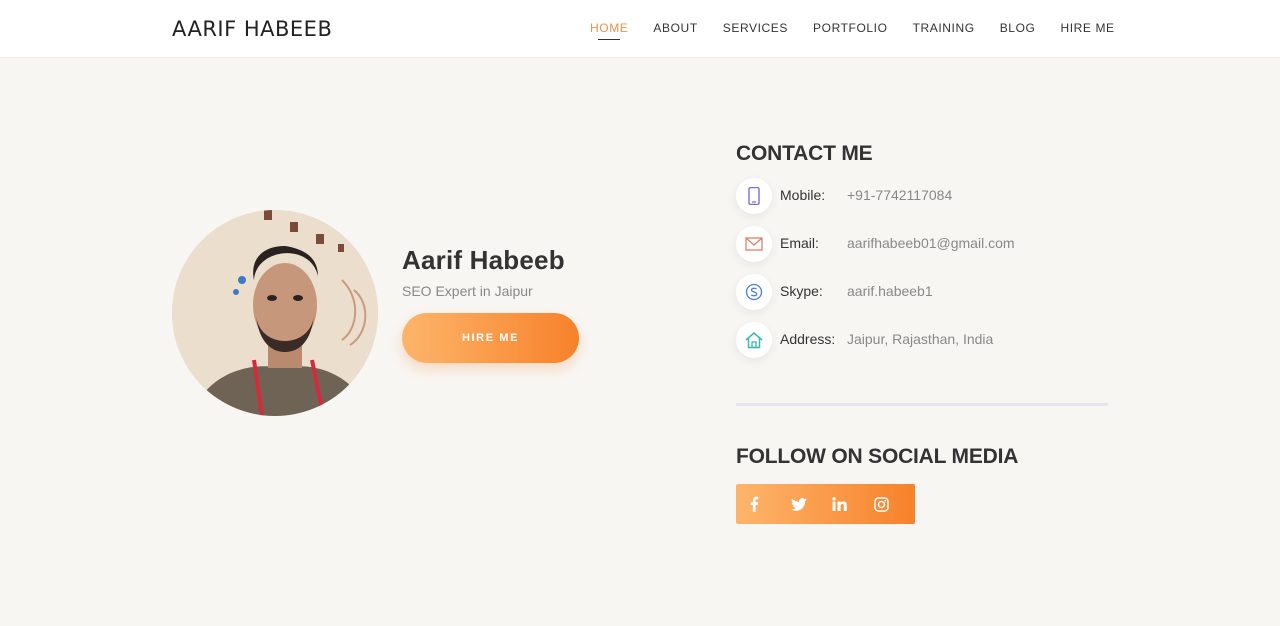 This screenshot has width=1280, height=626. I want to click on nav-hire-me: HIRE ME, so click(1087, 28).